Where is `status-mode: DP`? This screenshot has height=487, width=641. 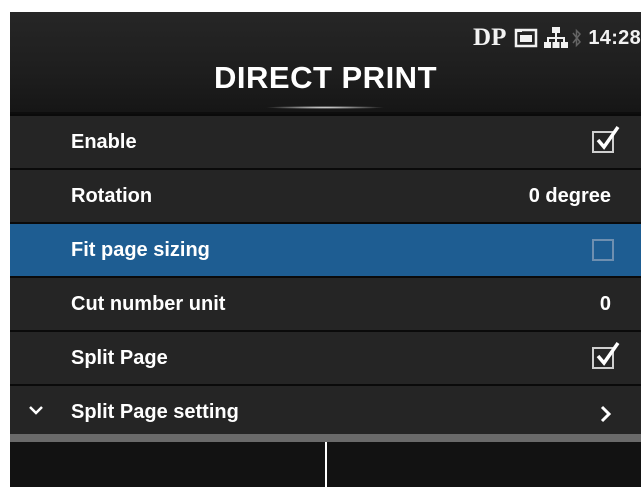
status-mode: DP is located at coordinates (490, 37).